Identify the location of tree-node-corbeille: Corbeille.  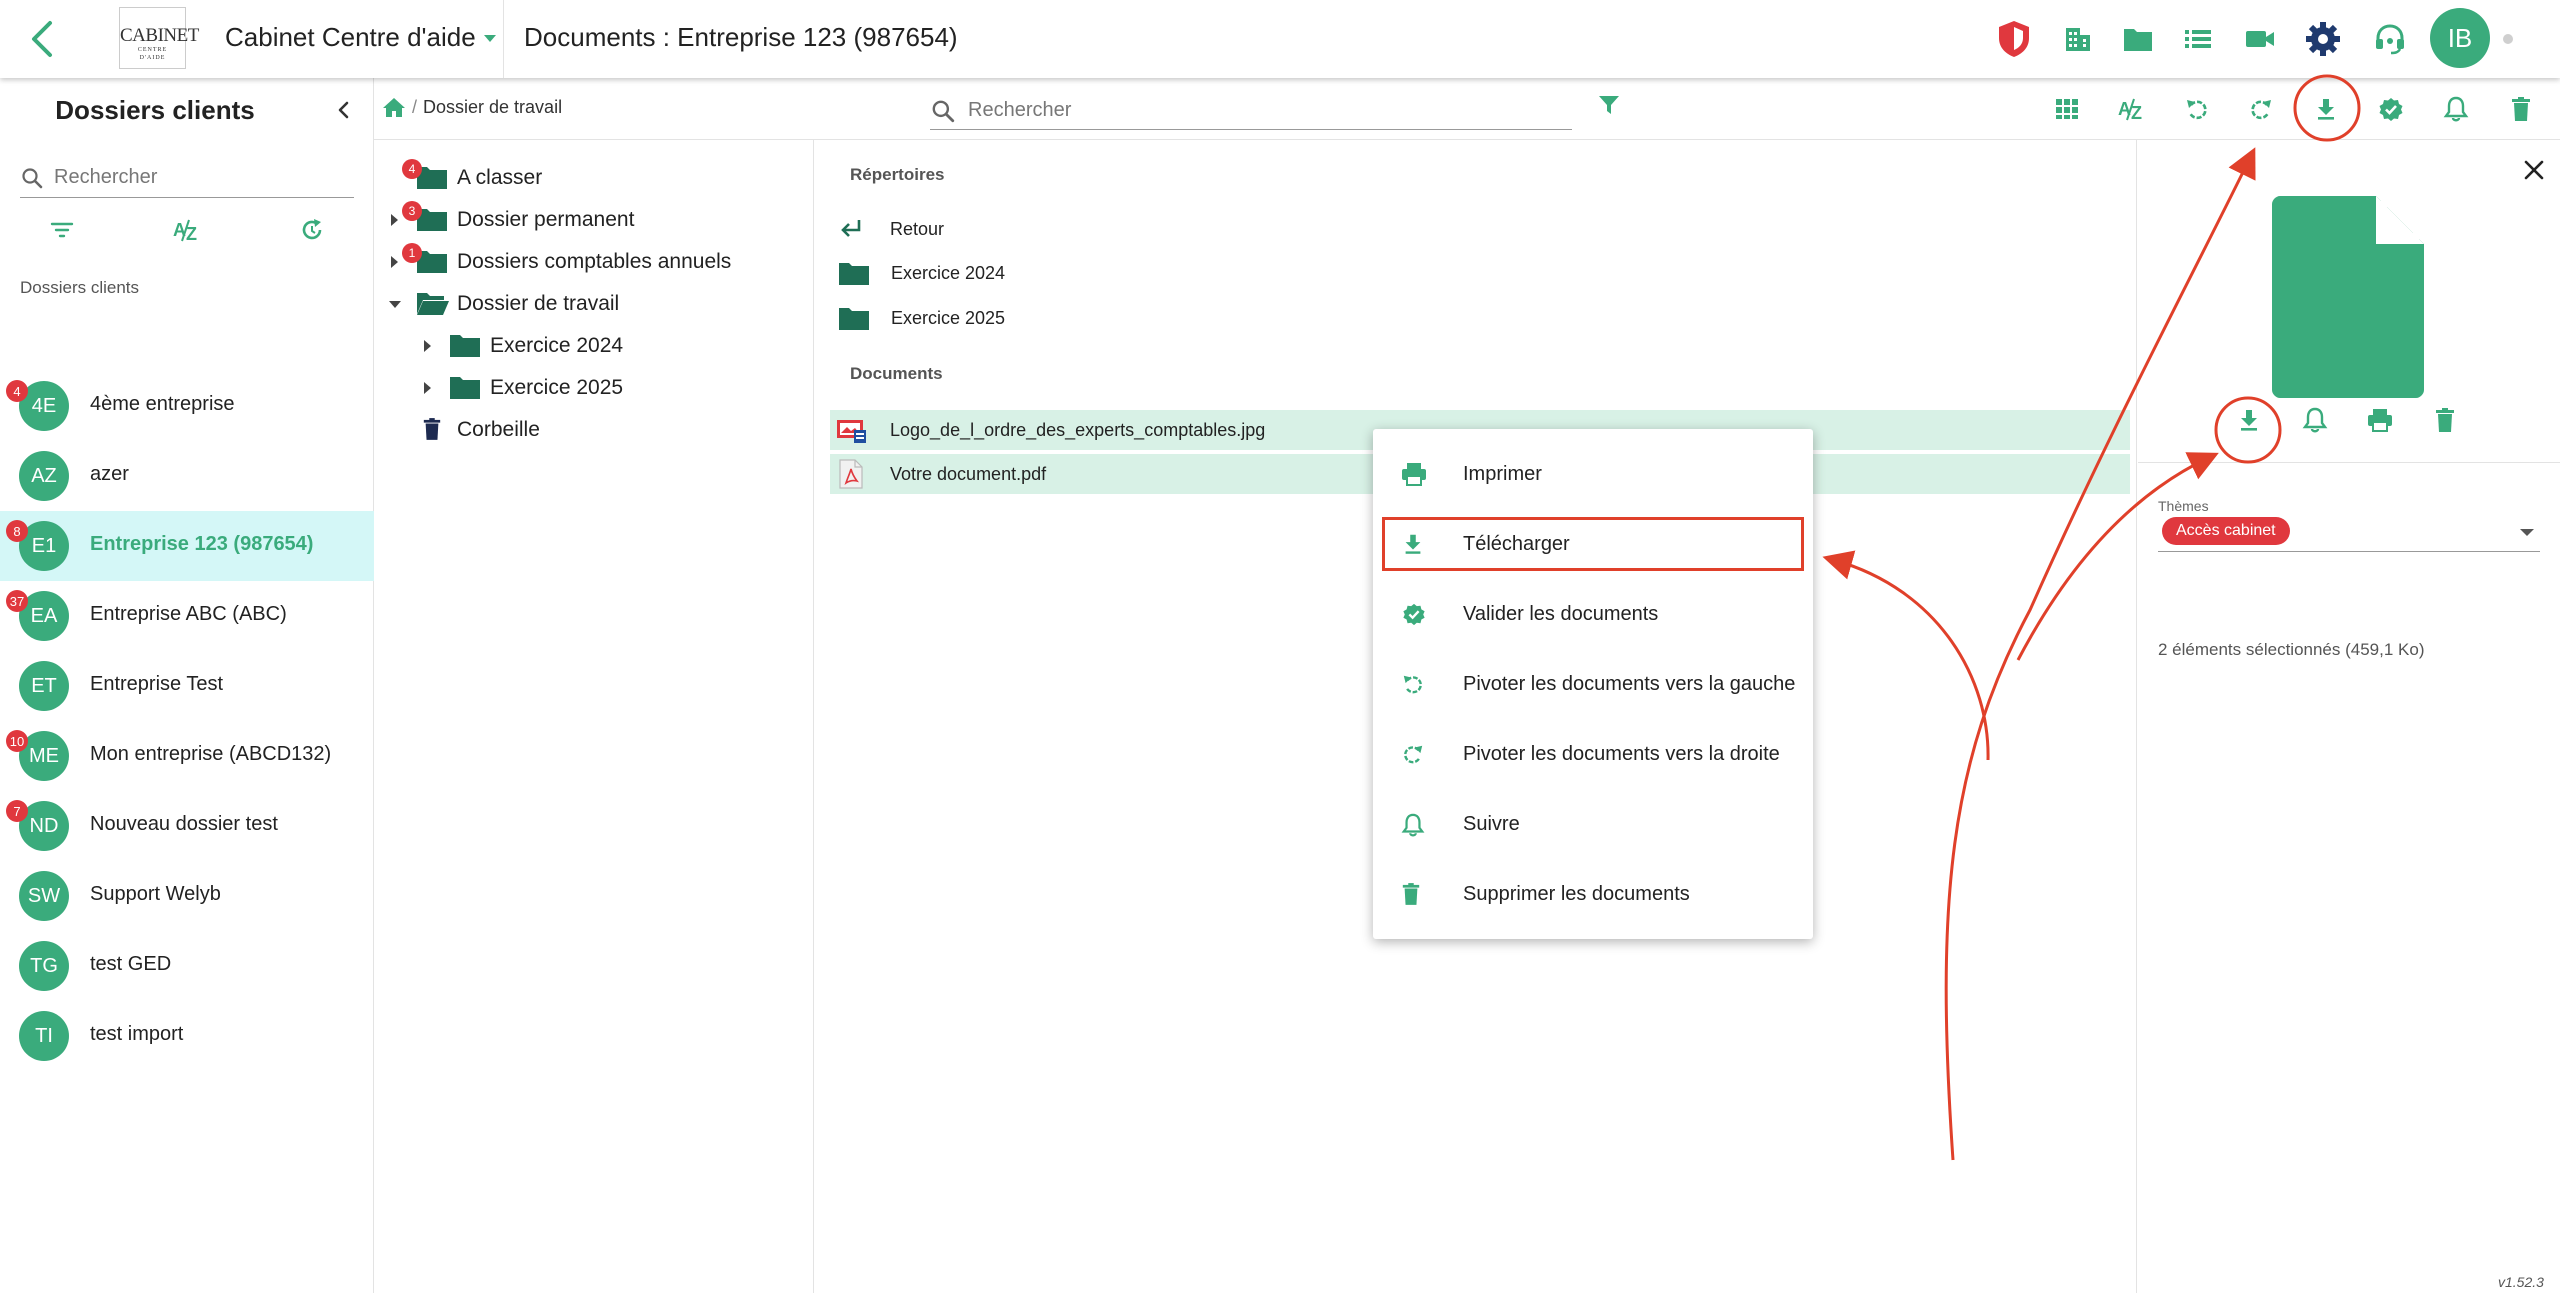
(594, 430).